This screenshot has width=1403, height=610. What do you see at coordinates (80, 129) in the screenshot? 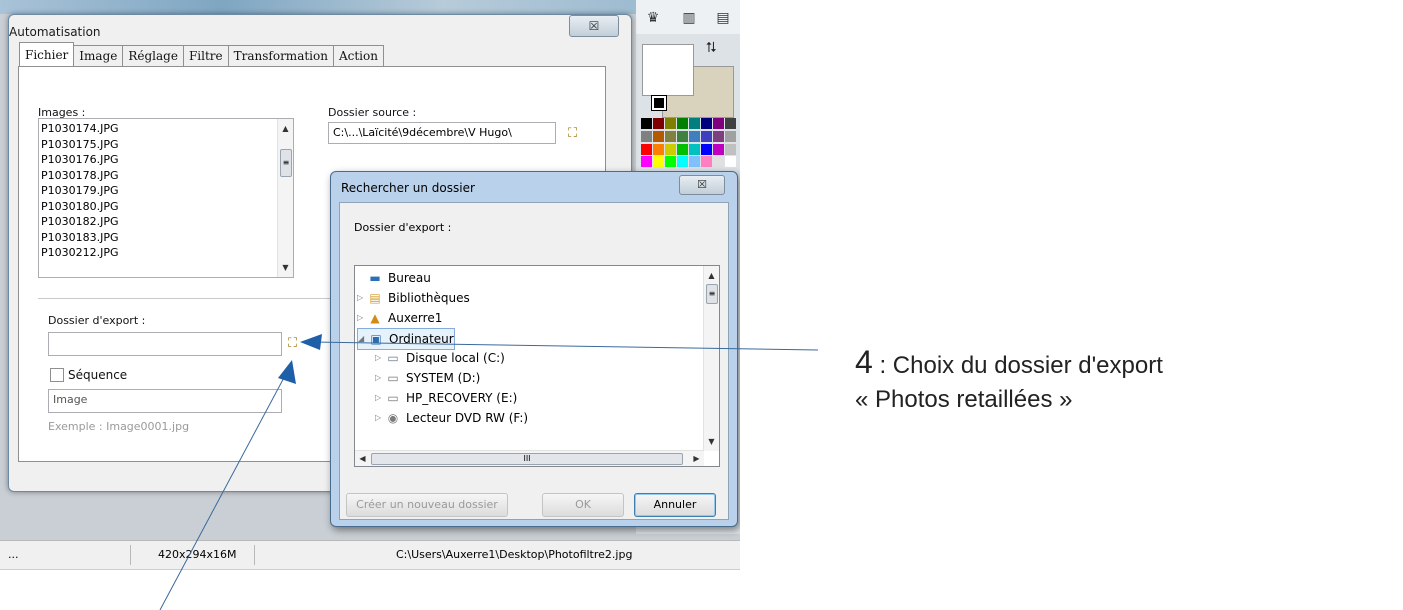
I see `list-item: P1030174.JPG` at bounding box center [80, 129].